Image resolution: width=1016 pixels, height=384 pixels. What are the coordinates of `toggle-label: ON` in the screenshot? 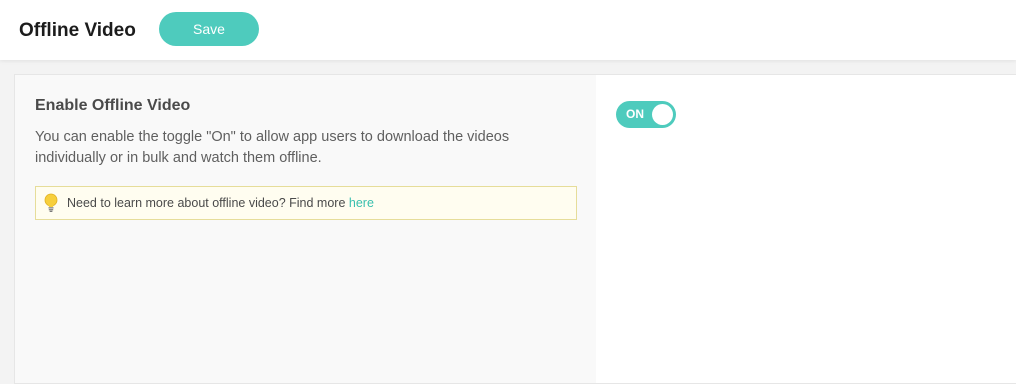 It's located at (635, 114).